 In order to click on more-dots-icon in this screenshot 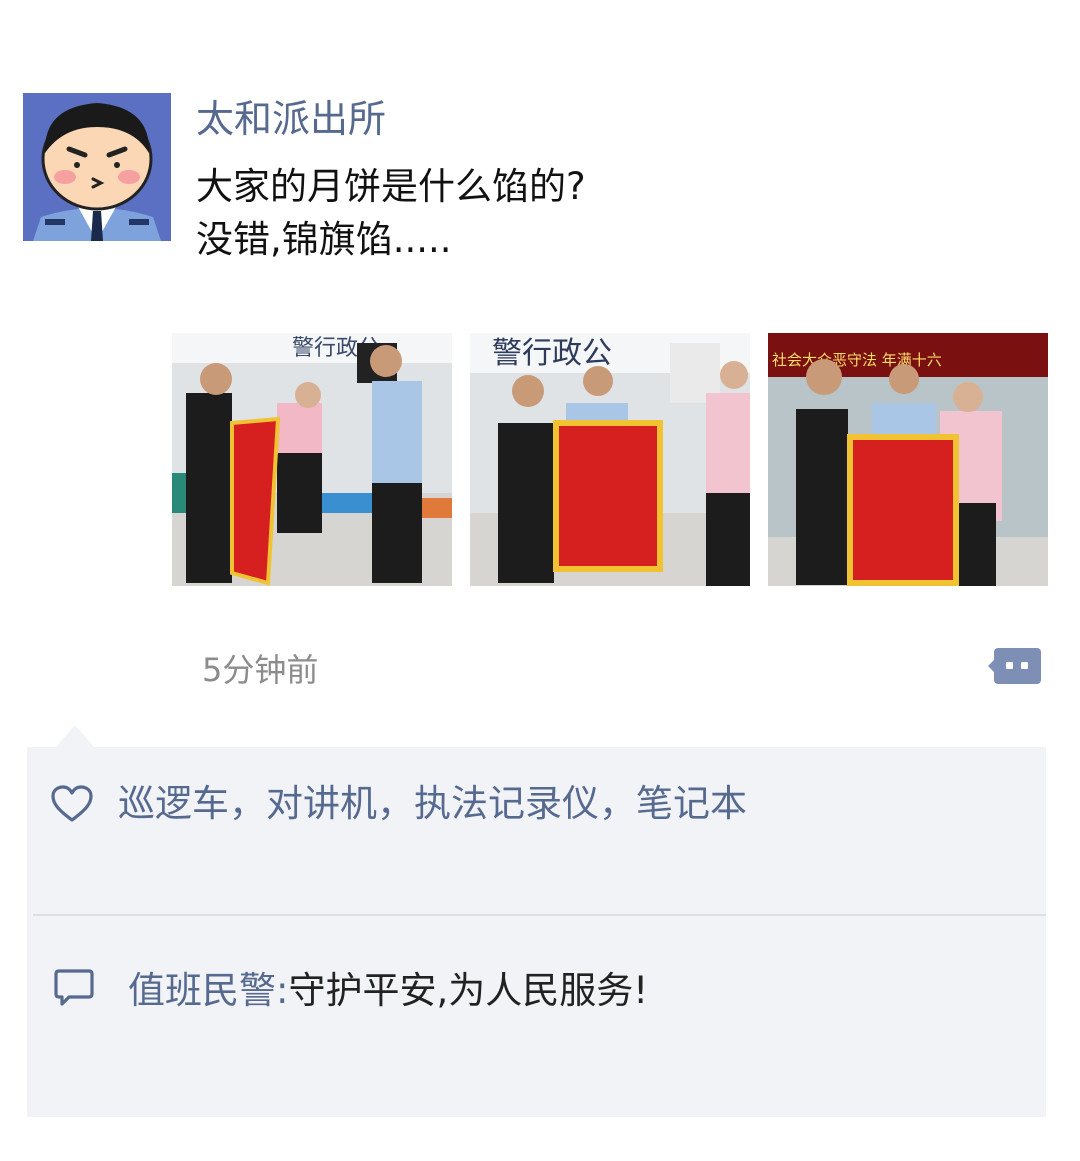, I will do `click(1014, 666)`.